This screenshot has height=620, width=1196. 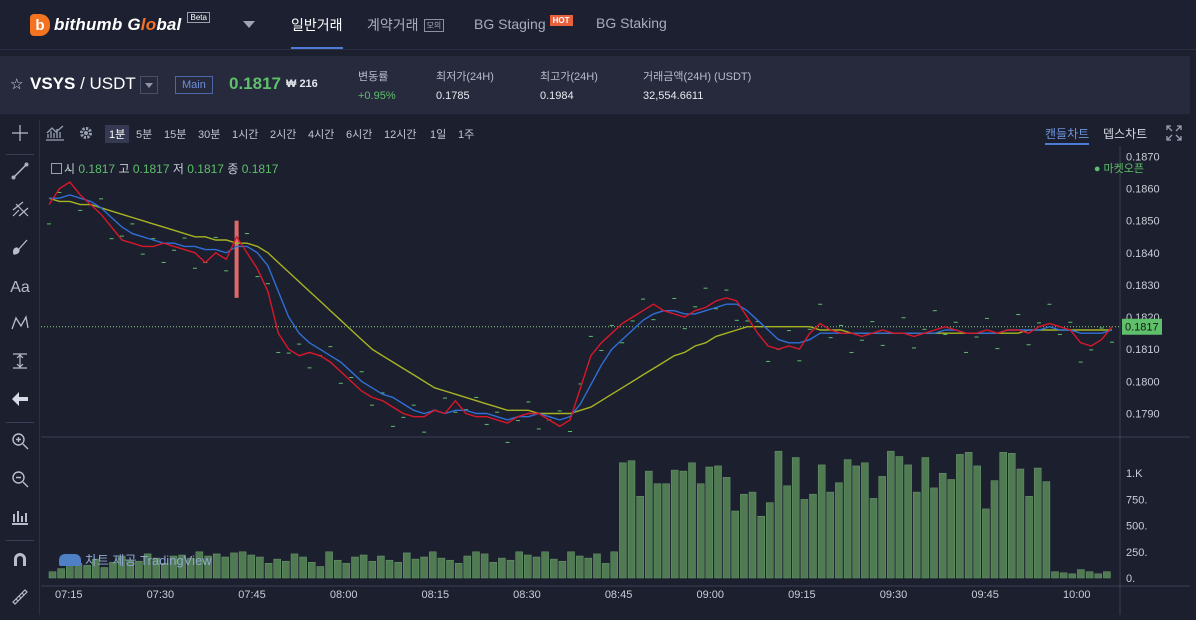 What do you see at coordinates (20, 402) in the screenshot?
I see `arrow-left-icon` at bounding box center [20, 402].